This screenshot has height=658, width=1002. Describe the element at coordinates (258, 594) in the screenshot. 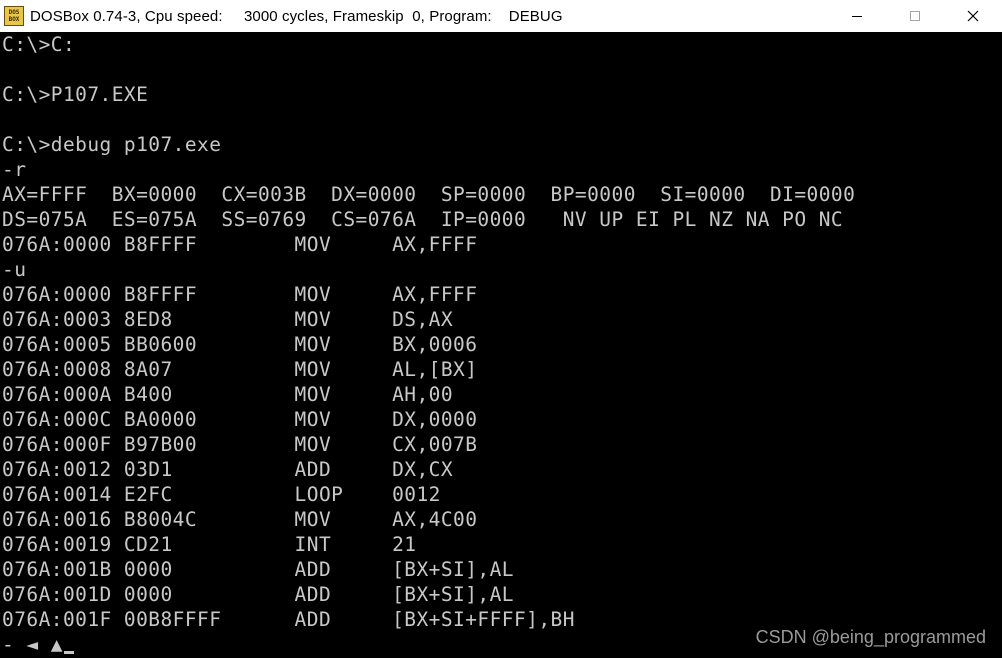

I see `console-line: 076A:001D 0000 ADD [BX+SI],AL` at that location.